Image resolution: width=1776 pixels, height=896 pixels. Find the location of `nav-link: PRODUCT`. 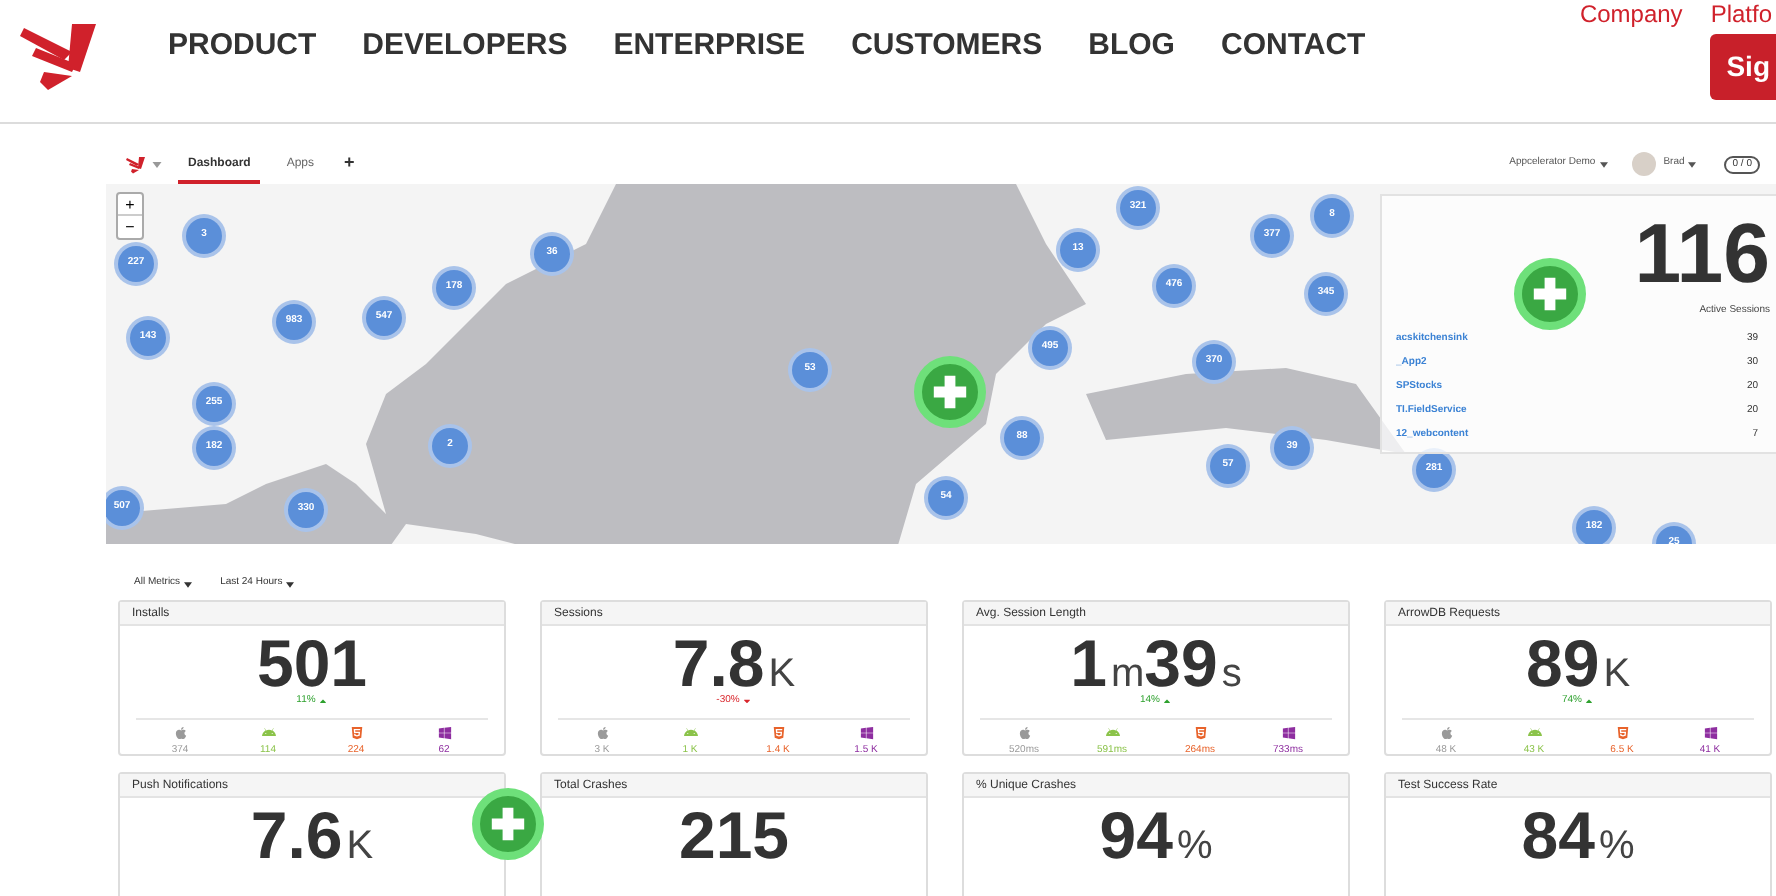

nav-link: PRODUCT is located at coordinates (242, 47).